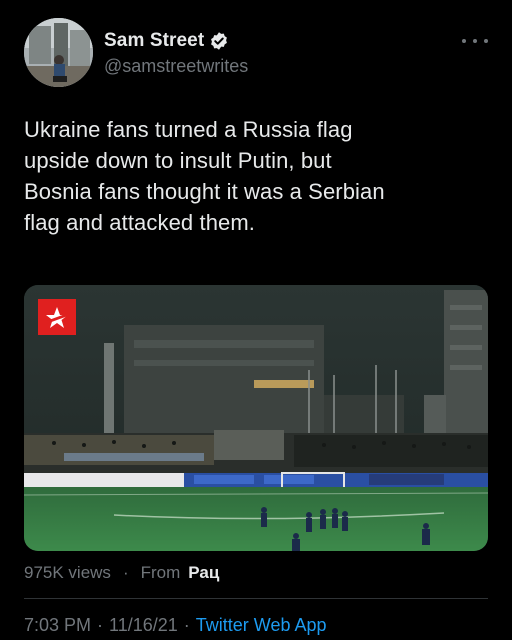 The height and width of the screenshot is (640, 512). What do you see at coordinates (203, 573) in the screenshot?
I see `media-source-link: Рац` at bounding box center [203, 573].